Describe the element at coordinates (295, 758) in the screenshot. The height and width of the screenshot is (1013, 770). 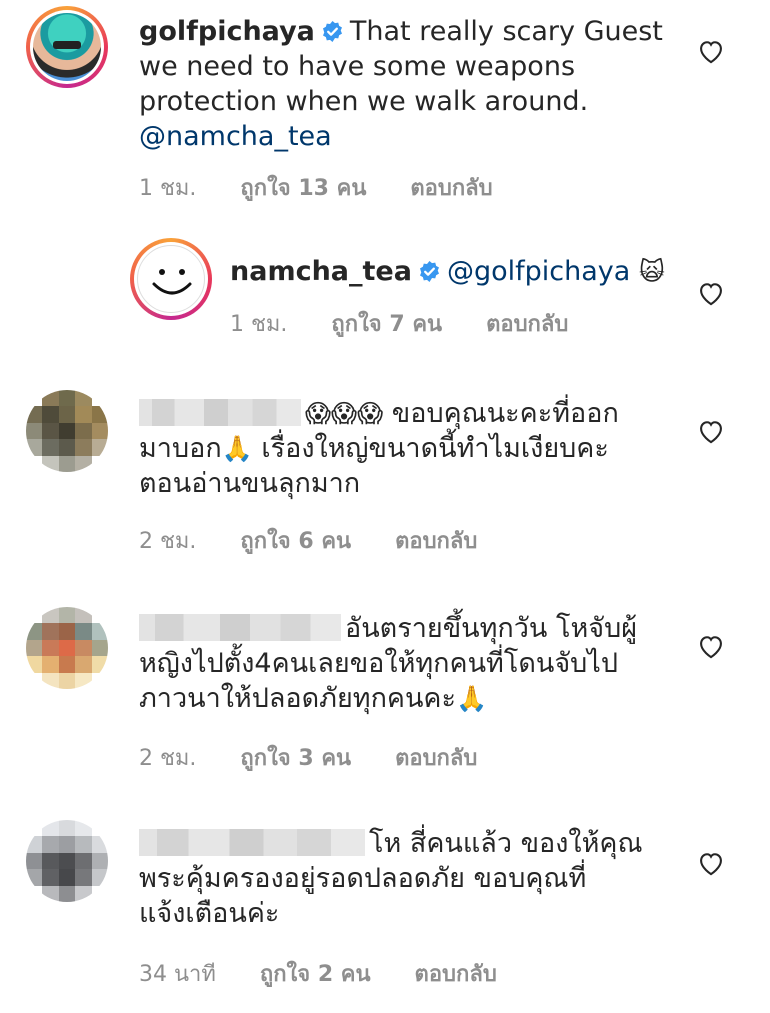
I see `likes-count: ถูกใจ 3 คน` at that location.